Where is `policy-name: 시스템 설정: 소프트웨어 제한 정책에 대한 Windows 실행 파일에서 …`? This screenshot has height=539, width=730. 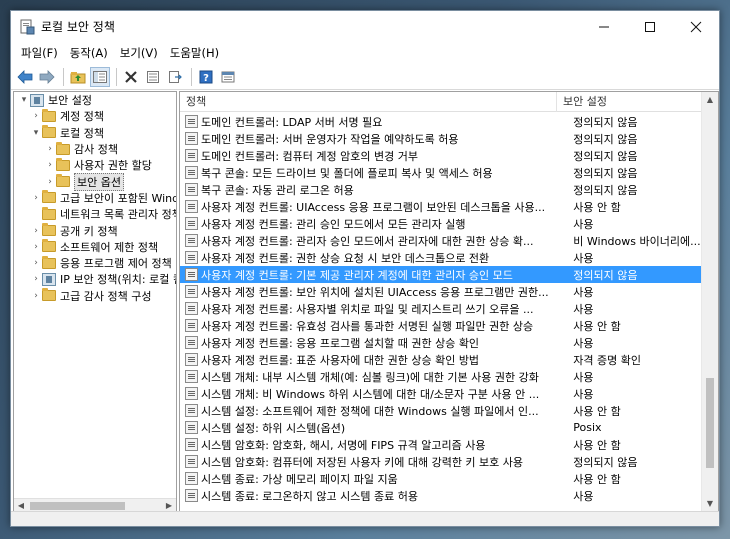
policy-name: 시스템 설정: 소프트웨어 제한 정책에 대한 Windows 실행 파일에서 … is located at coordinates (370, 411).